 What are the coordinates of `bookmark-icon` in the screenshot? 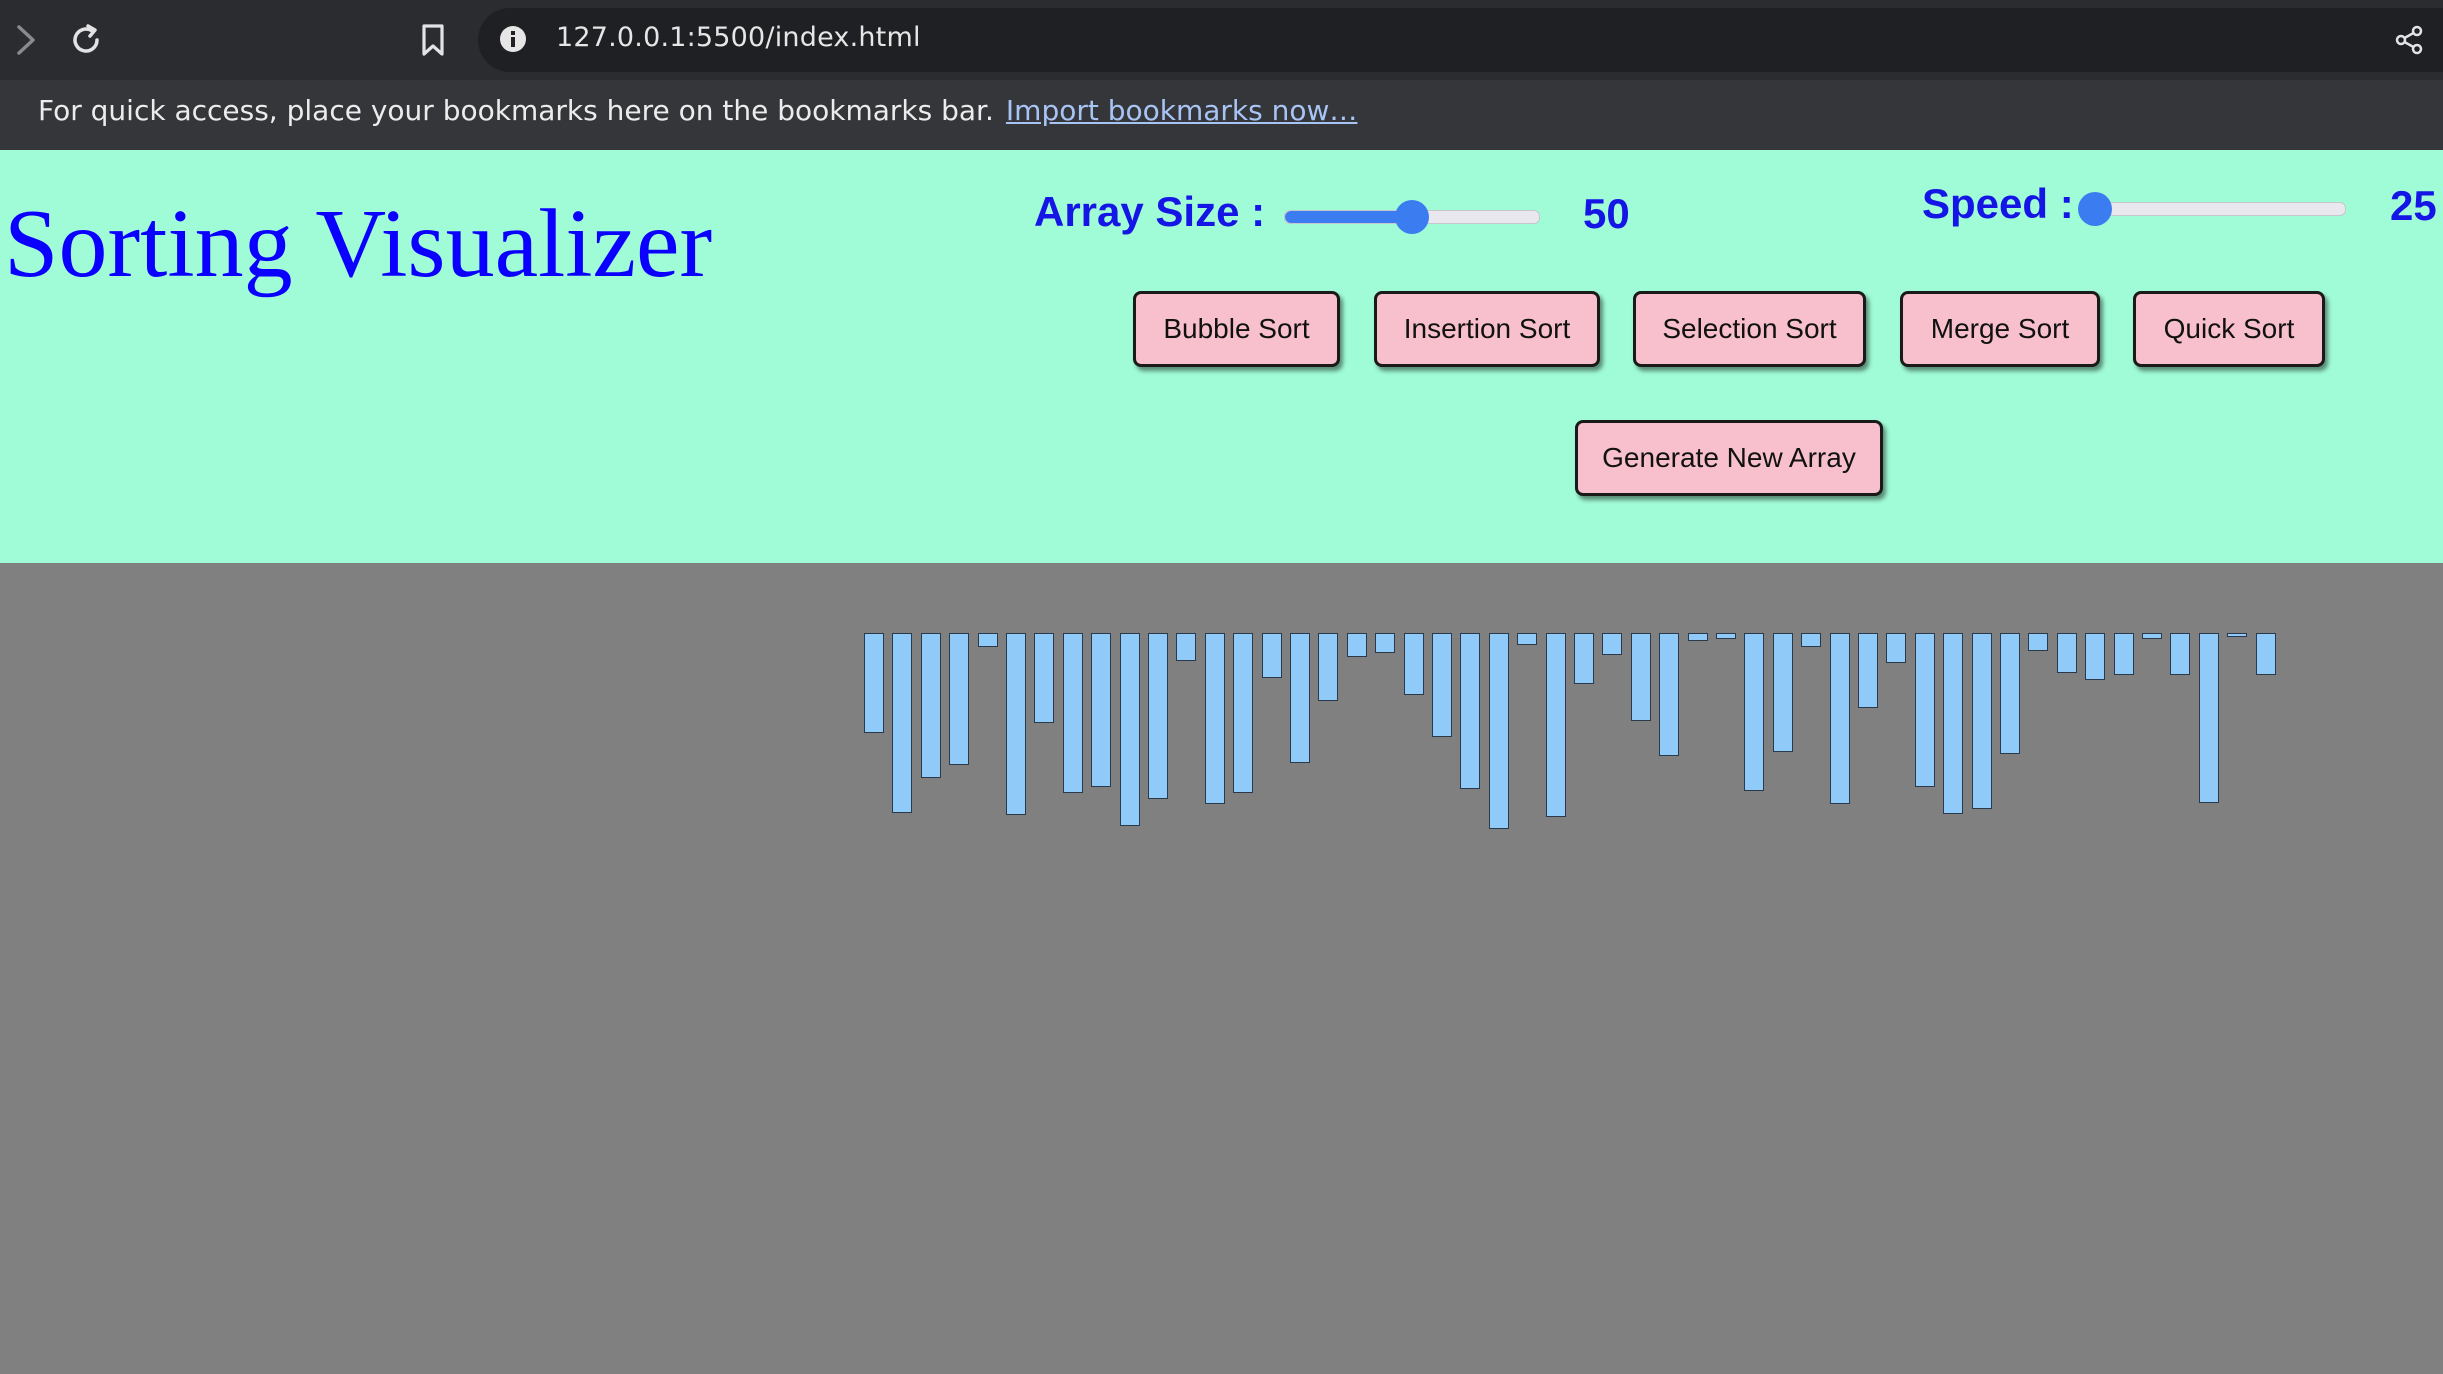 It's located at (433, 40).